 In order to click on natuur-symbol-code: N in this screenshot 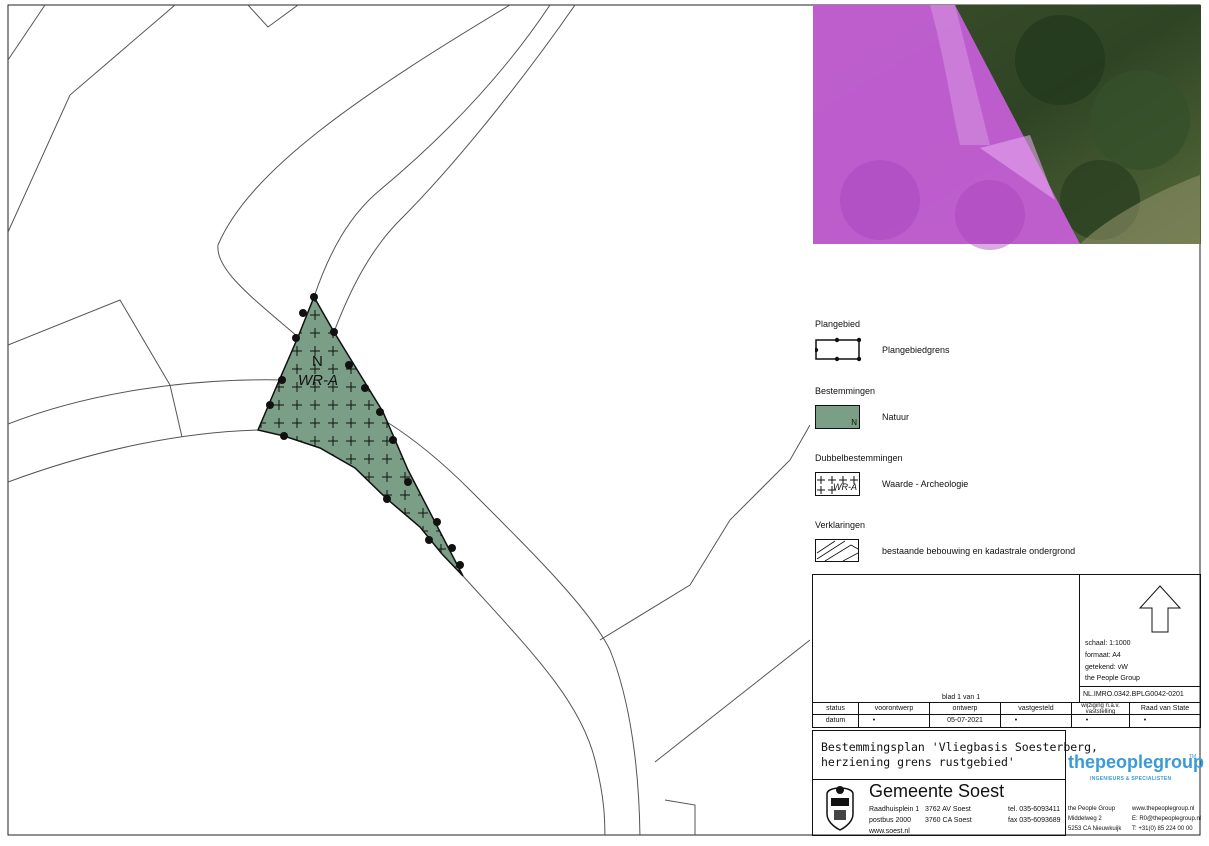, I will do `click(854, 422)`.